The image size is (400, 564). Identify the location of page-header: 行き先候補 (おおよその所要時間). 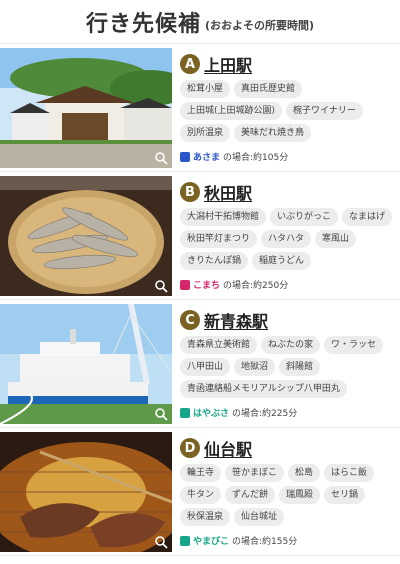
(200, 22).